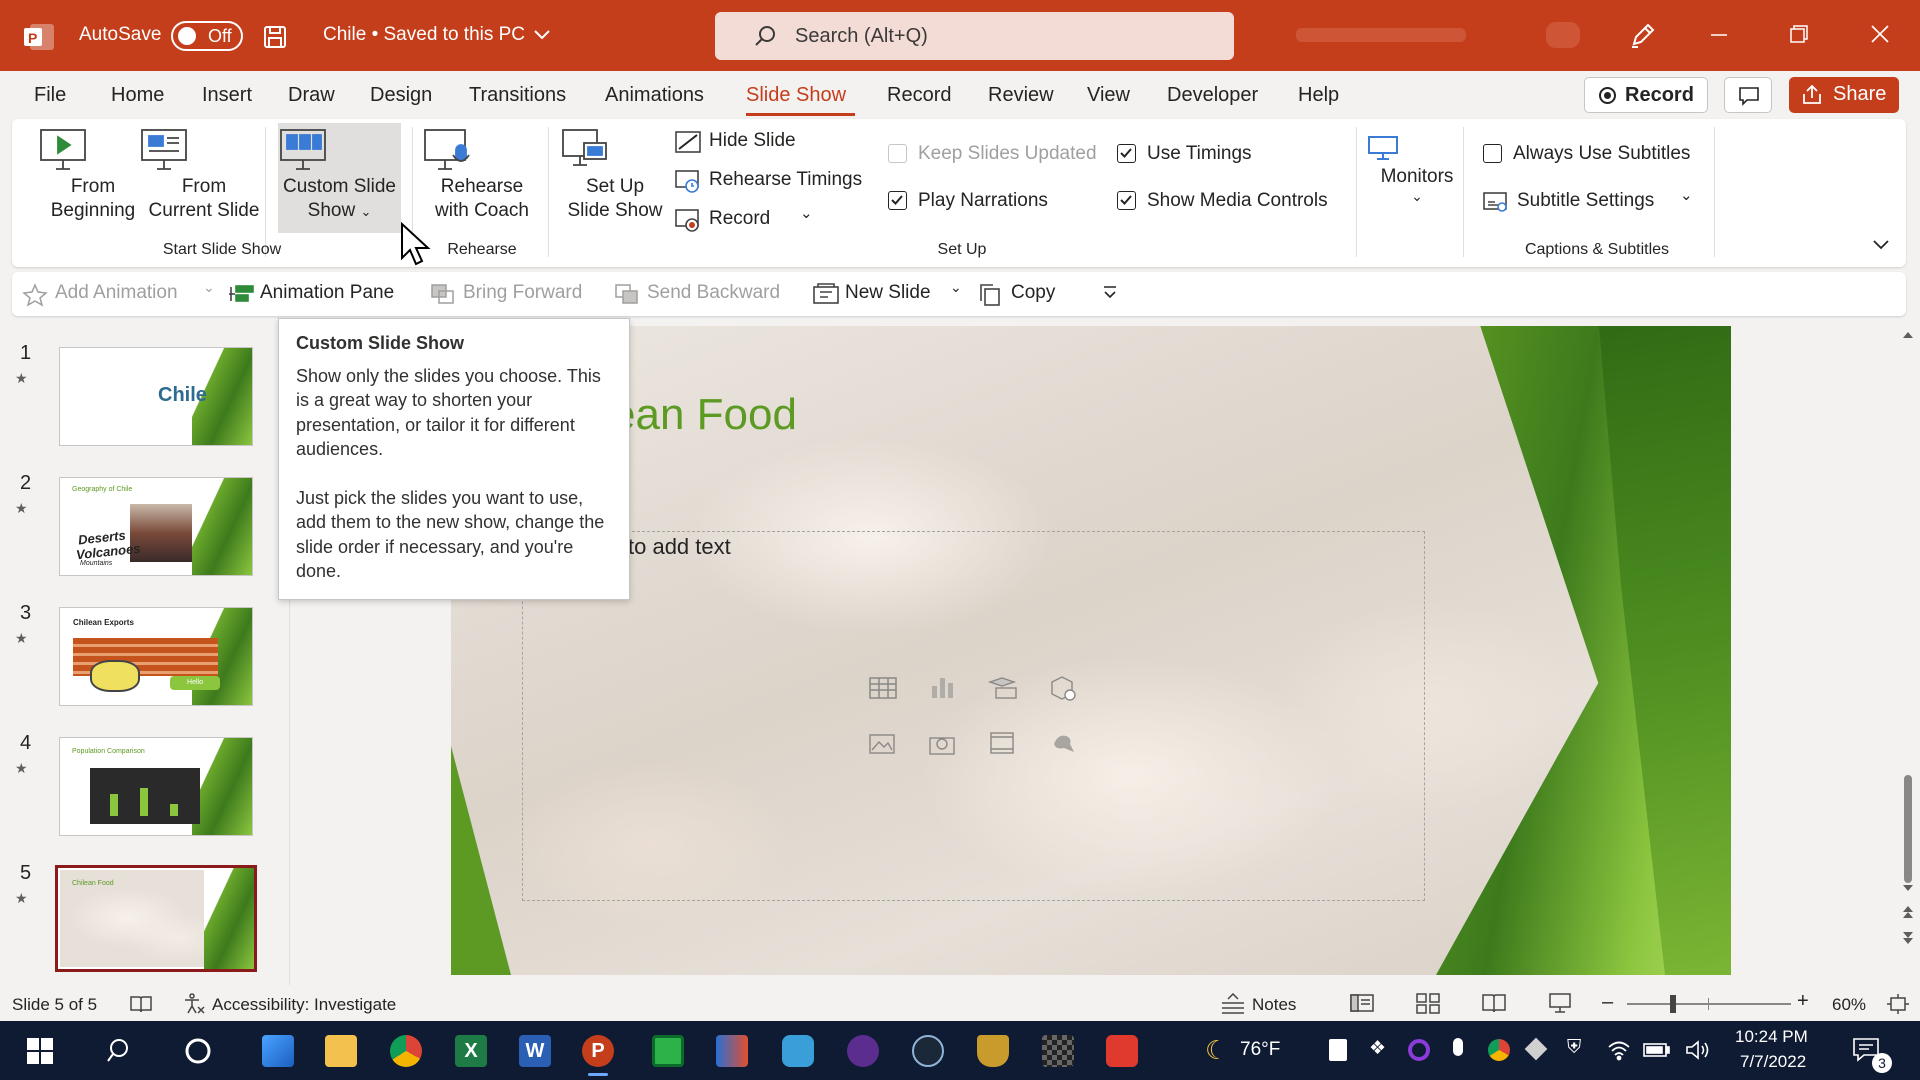 The width and height of the screenshot is (1920, 1080). Describe the element at coordinates (1058, 1051) in the screenshot. I see `checker-app-icon` at that location.